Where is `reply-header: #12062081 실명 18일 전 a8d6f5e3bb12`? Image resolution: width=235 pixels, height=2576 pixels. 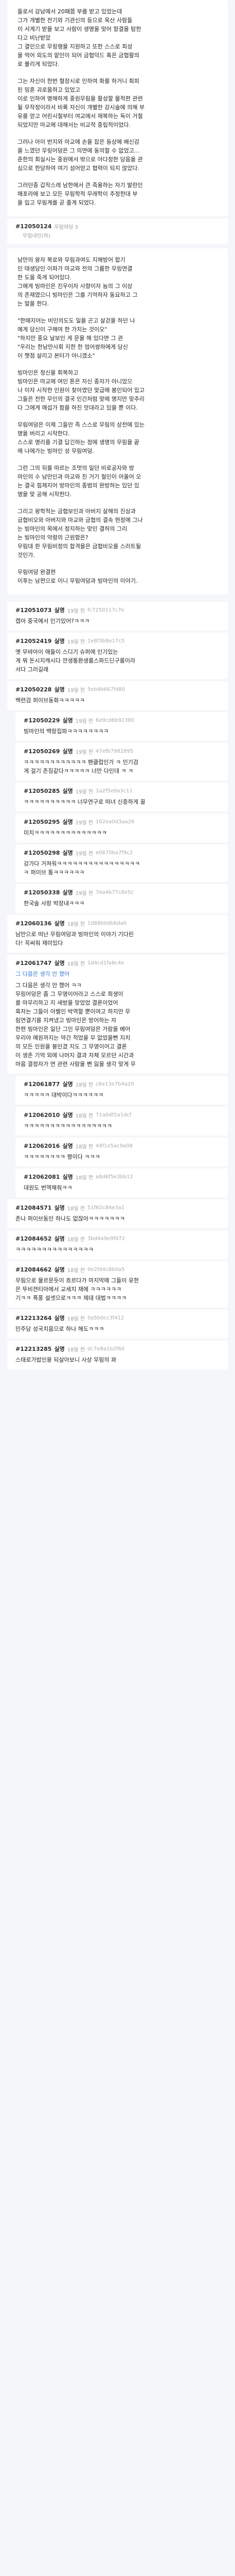
reply-header: #12062081 실명 18일 전 a8d6f5e3bb12 is located at coordinates (122, 1177).